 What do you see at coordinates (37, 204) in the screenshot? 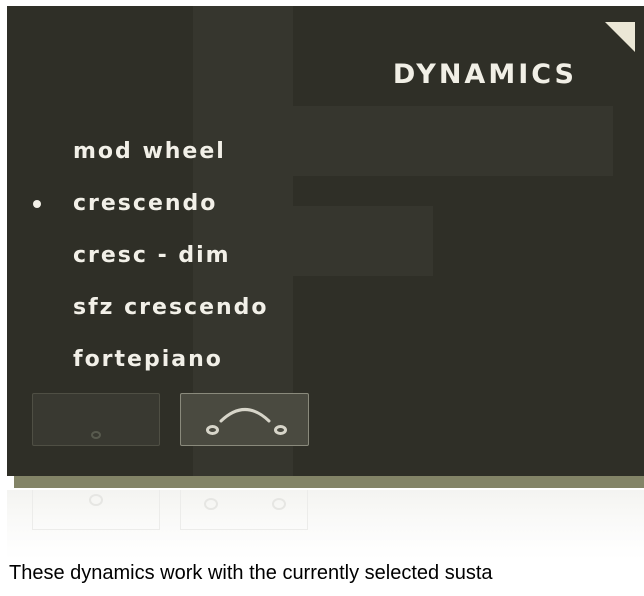
I see `selected-bullet-icon` at bounding box center [37, 204].